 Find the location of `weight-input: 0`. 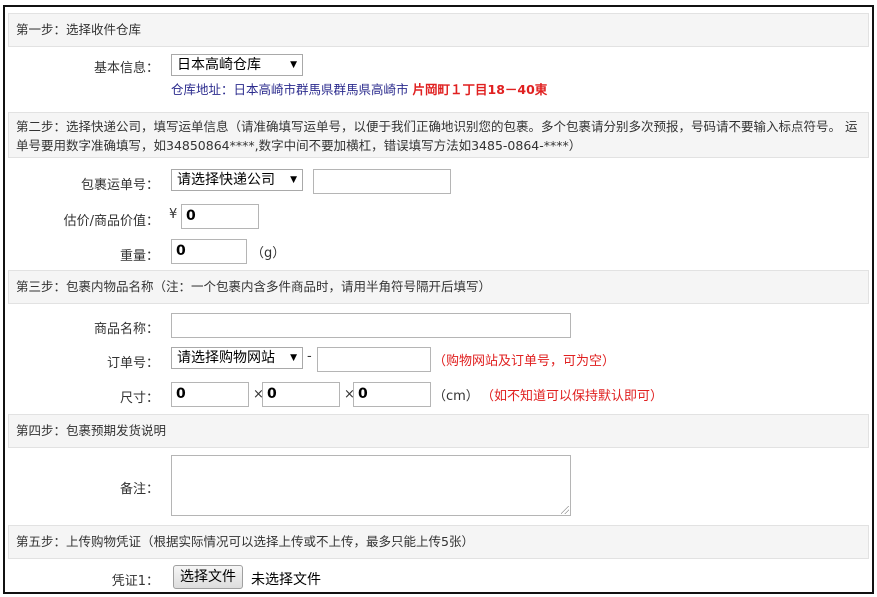

weight-input: 0 is located at coordinates (209, 251).